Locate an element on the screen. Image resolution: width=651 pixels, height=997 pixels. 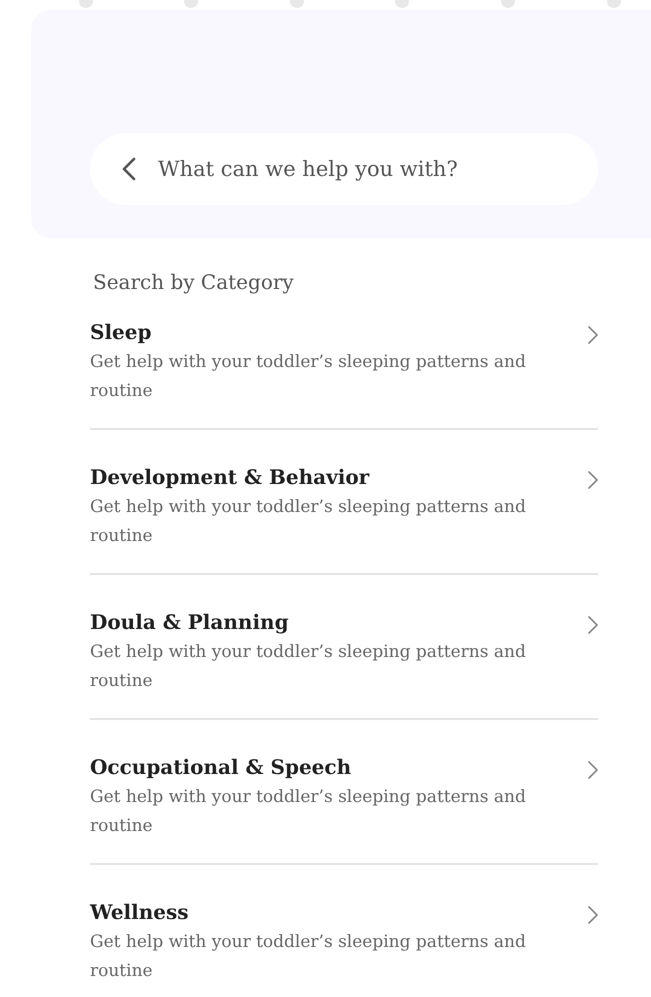
back-icon is located at coordinates (129, 169).